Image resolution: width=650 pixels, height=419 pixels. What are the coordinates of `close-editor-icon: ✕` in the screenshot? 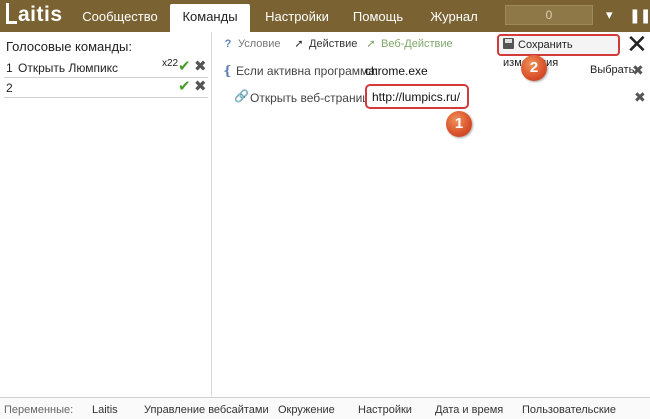 It's located at (637, 44).